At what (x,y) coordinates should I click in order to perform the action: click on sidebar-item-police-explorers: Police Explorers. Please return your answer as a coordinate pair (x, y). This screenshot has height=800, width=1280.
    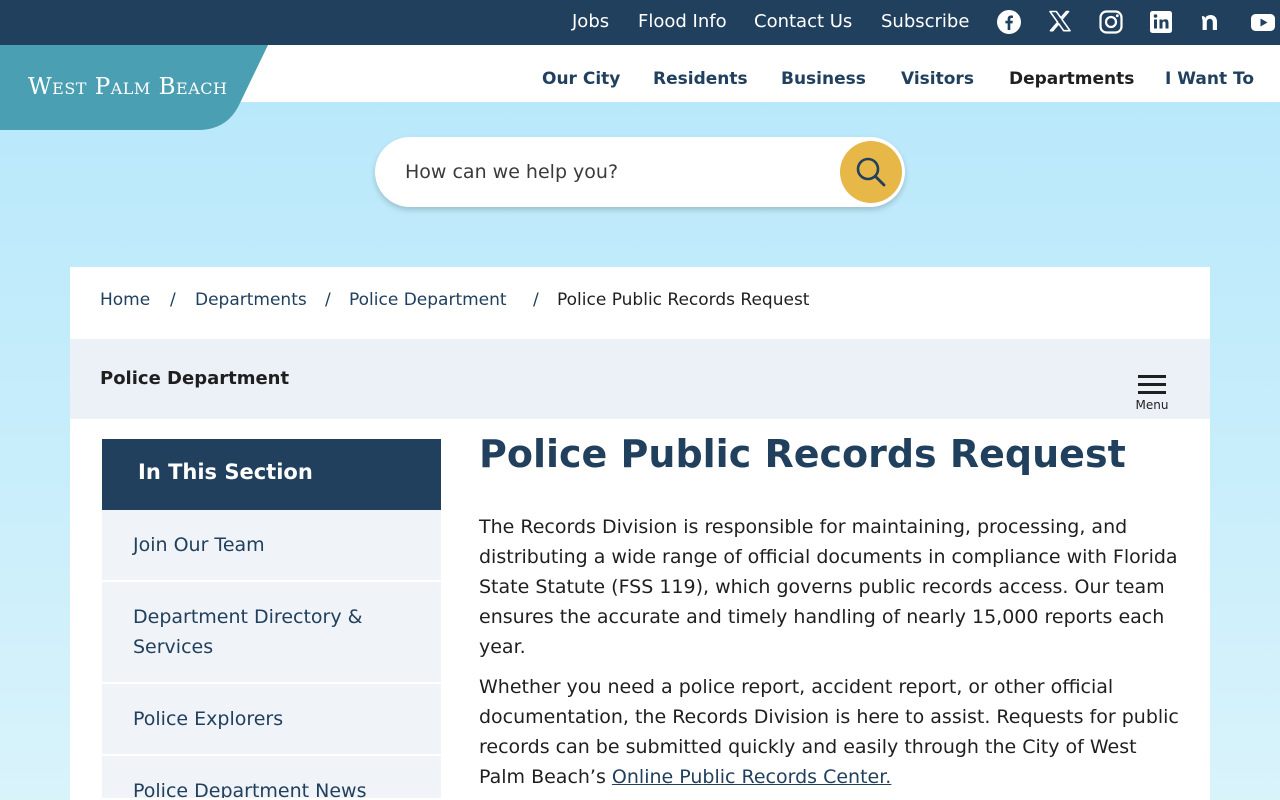
    Looking at the image, I should click on (271, 720).